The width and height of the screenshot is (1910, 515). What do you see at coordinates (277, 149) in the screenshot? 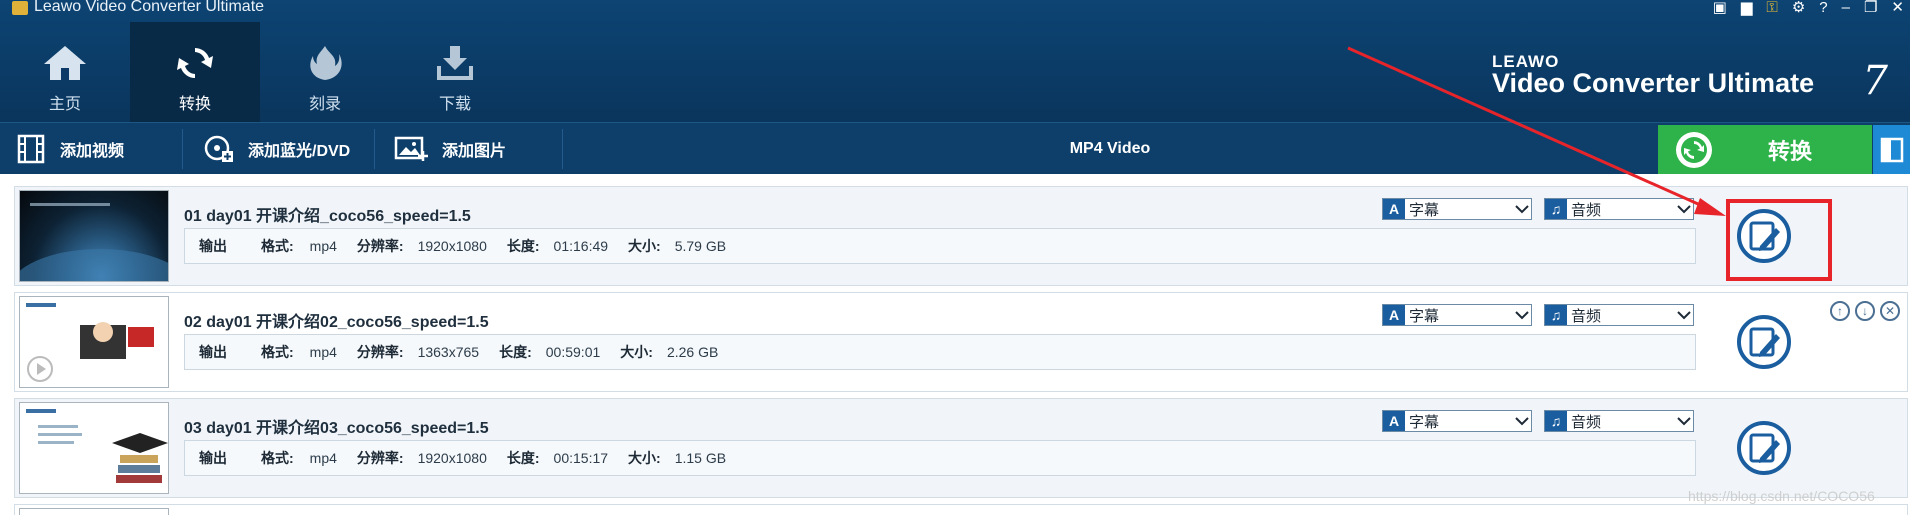
I see `add-bluray-button: 添加蓝光/DVD` at bounding box center [277, 149].